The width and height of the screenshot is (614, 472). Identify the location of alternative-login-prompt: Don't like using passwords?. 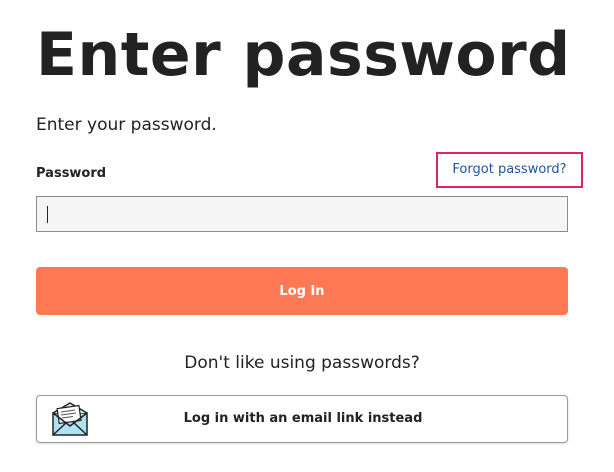
(302, 363).